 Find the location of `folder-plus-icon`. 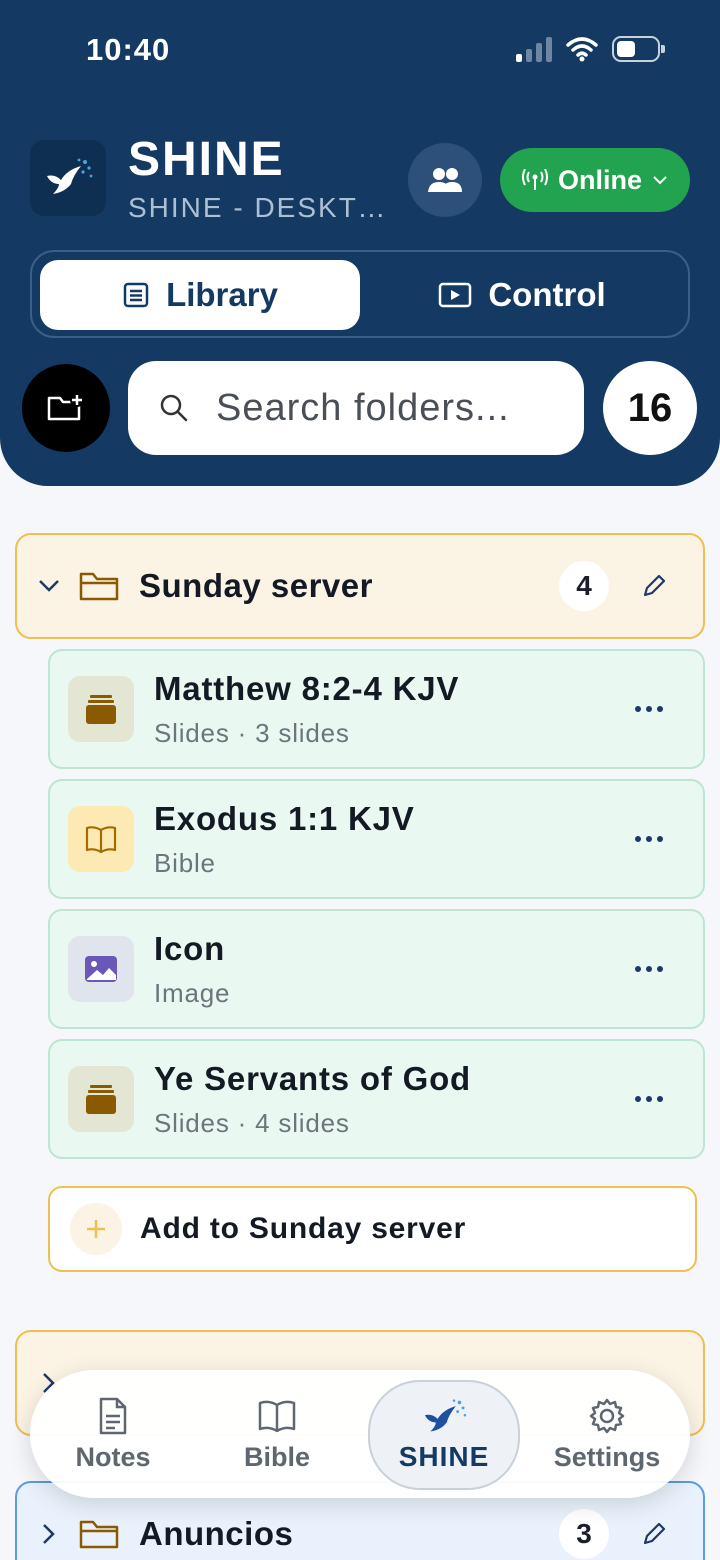

folder-plus-icon is located at coordinates (65, 407).